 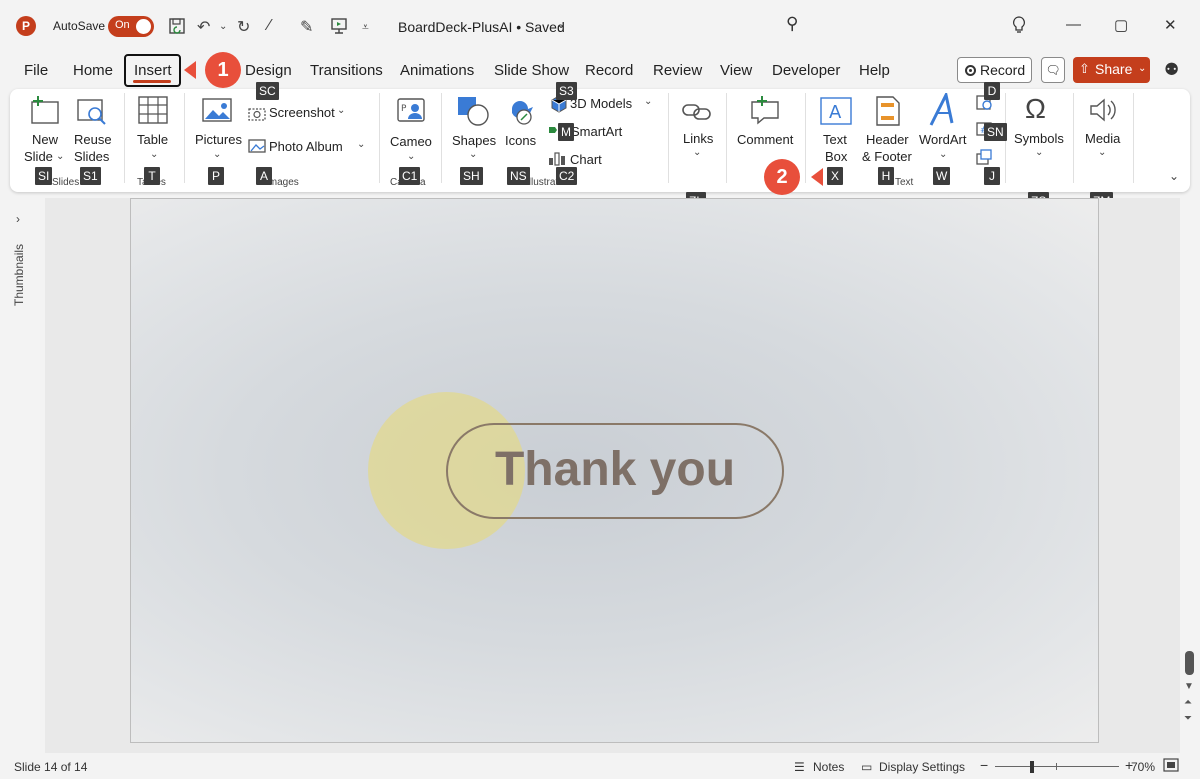 What do you see at coordinates (306, 146) in the screenshot?
I see `photo-album-label: Photo Album` at bounding box center [306, 146].